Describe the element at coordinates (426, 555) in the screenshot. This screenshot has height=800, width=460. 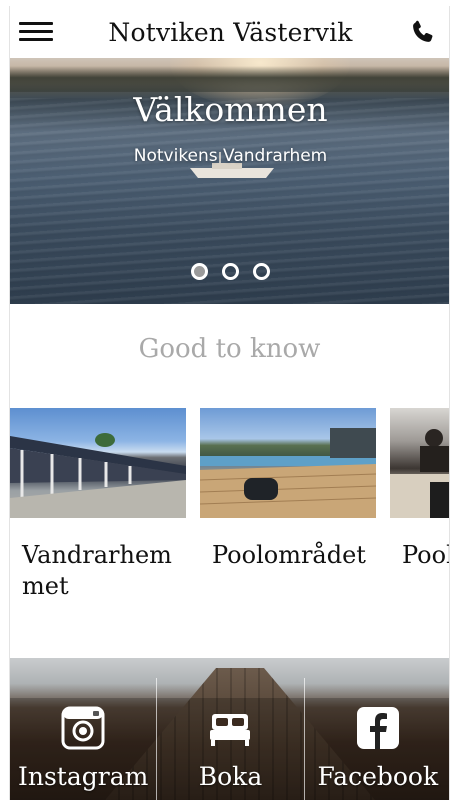
I see `card-label: Pool` at that location.